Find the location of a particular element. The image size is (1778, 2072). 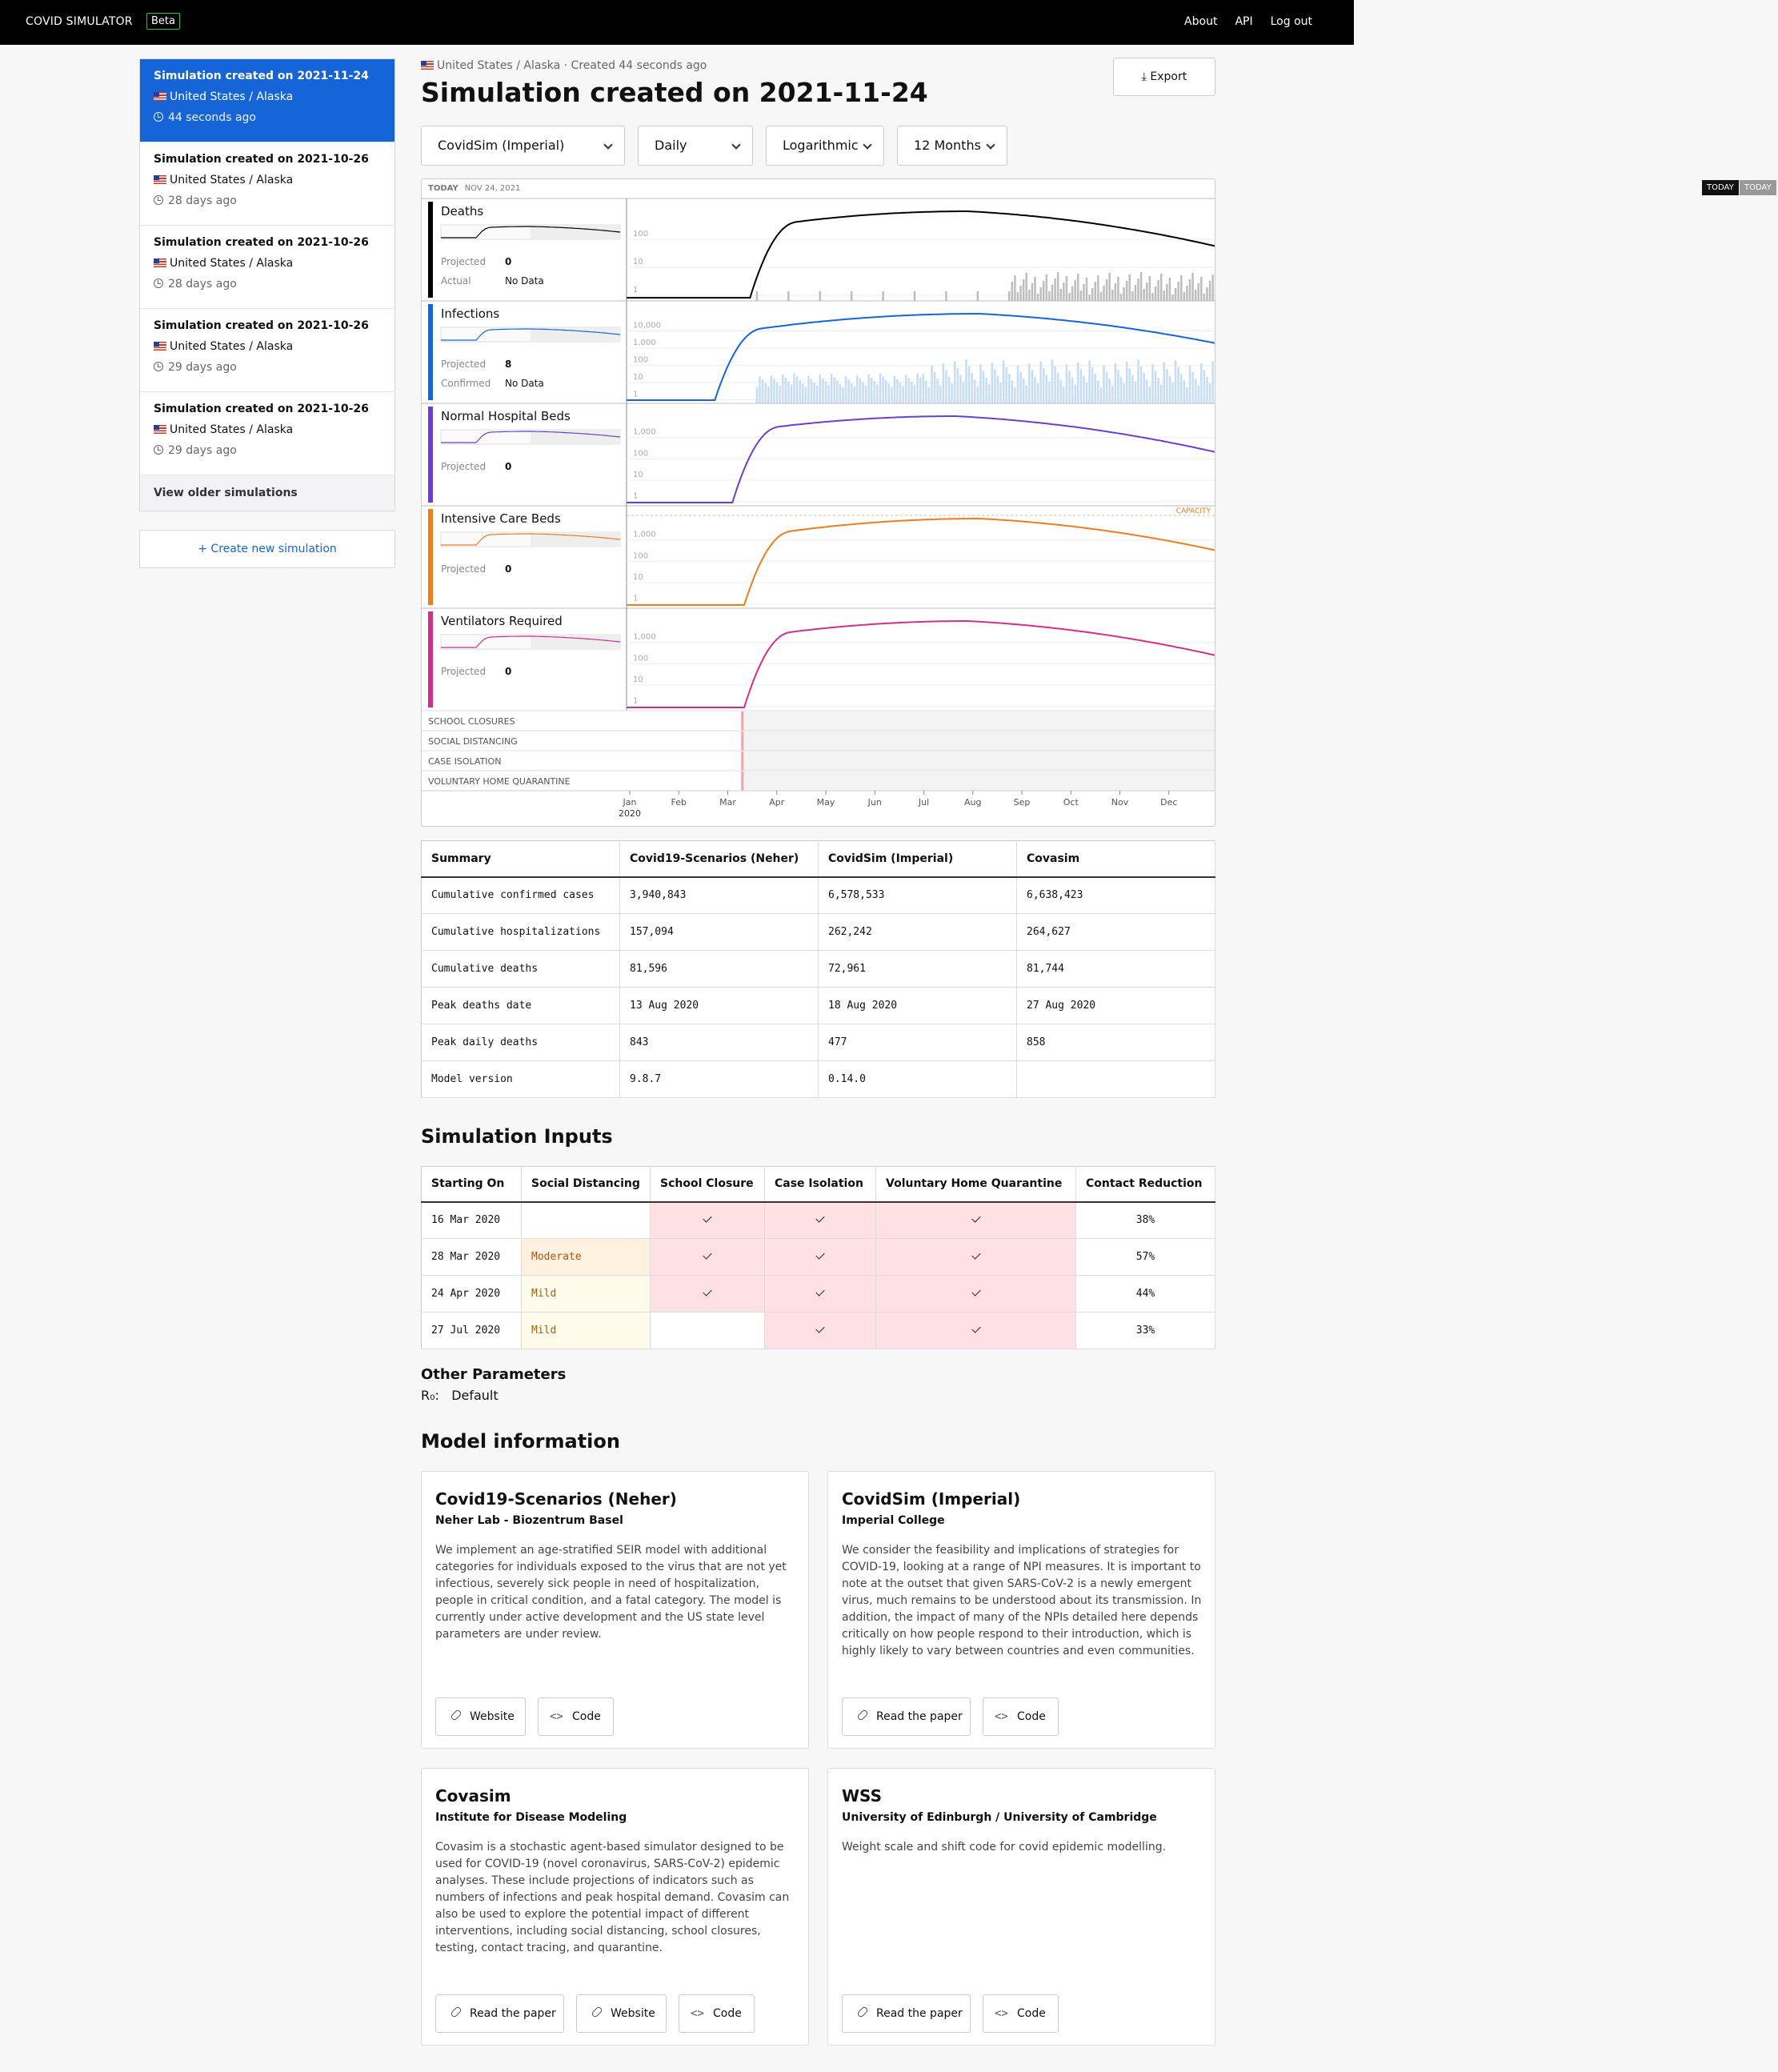

nav-logout-link: Log out is located at coordinates (1291, 21).